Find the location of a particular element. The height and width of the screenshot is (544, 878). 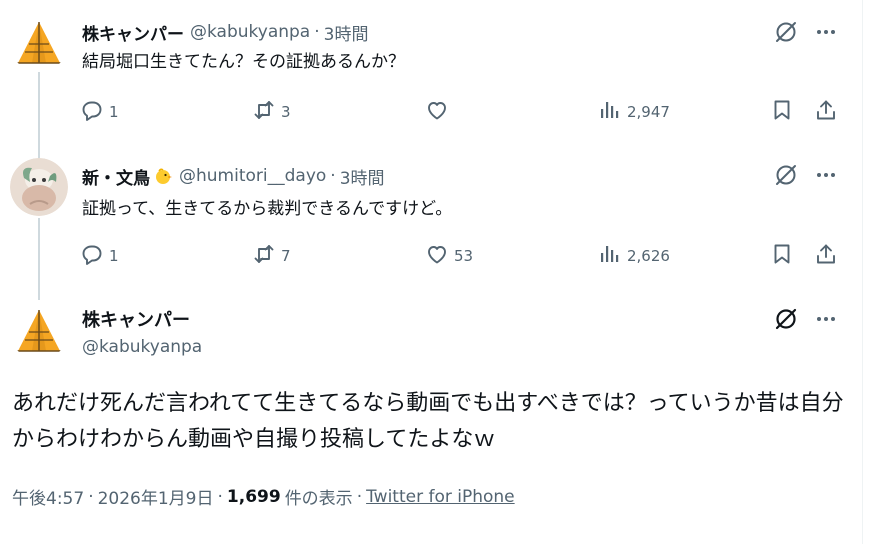

tweet-date: 2026年1月9日 is located at coordinates (156, 496).